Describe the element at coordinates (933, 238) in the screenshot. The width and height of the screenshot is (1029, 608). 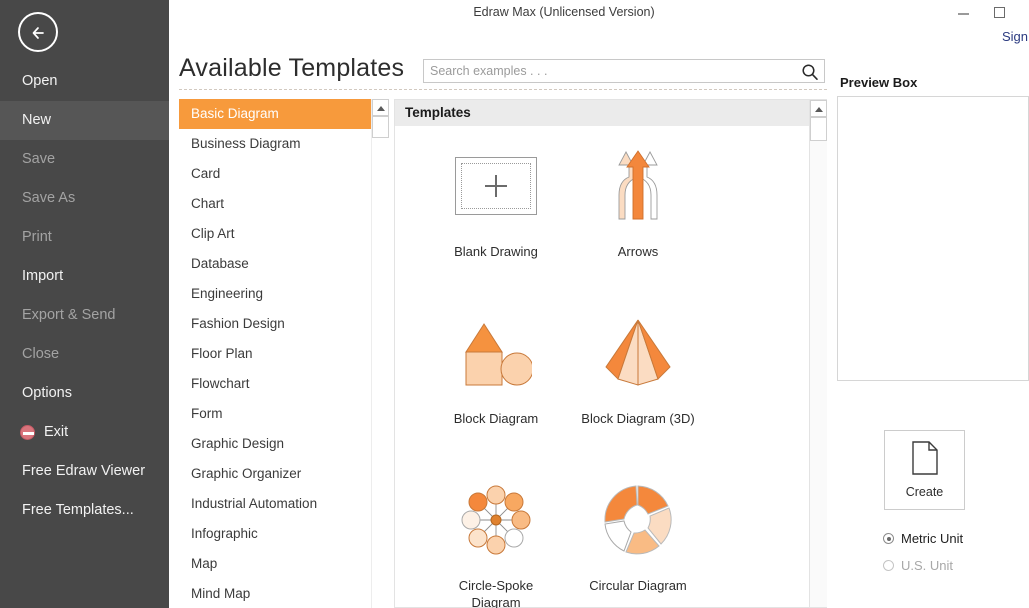
I see `preview-box` at that location.